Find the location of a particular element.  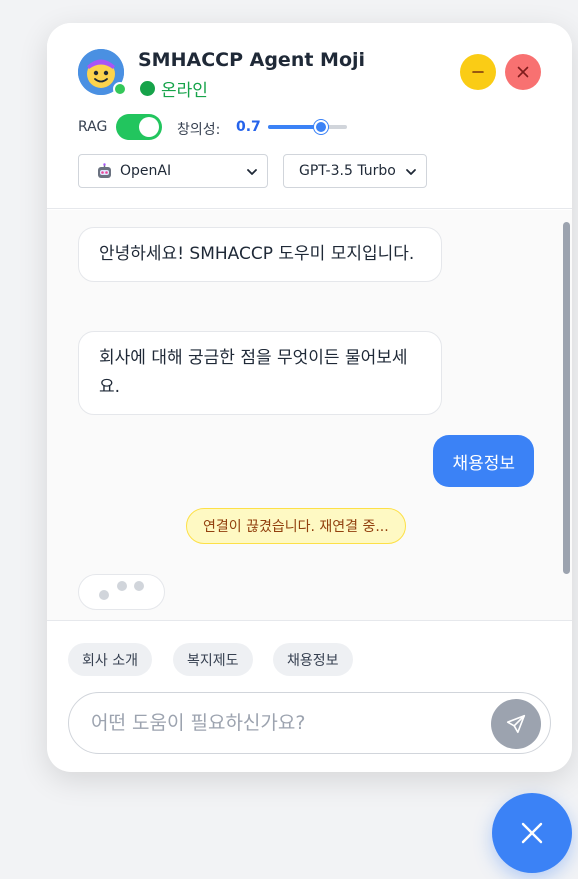

send-icon is located at coordinates (516, 724).